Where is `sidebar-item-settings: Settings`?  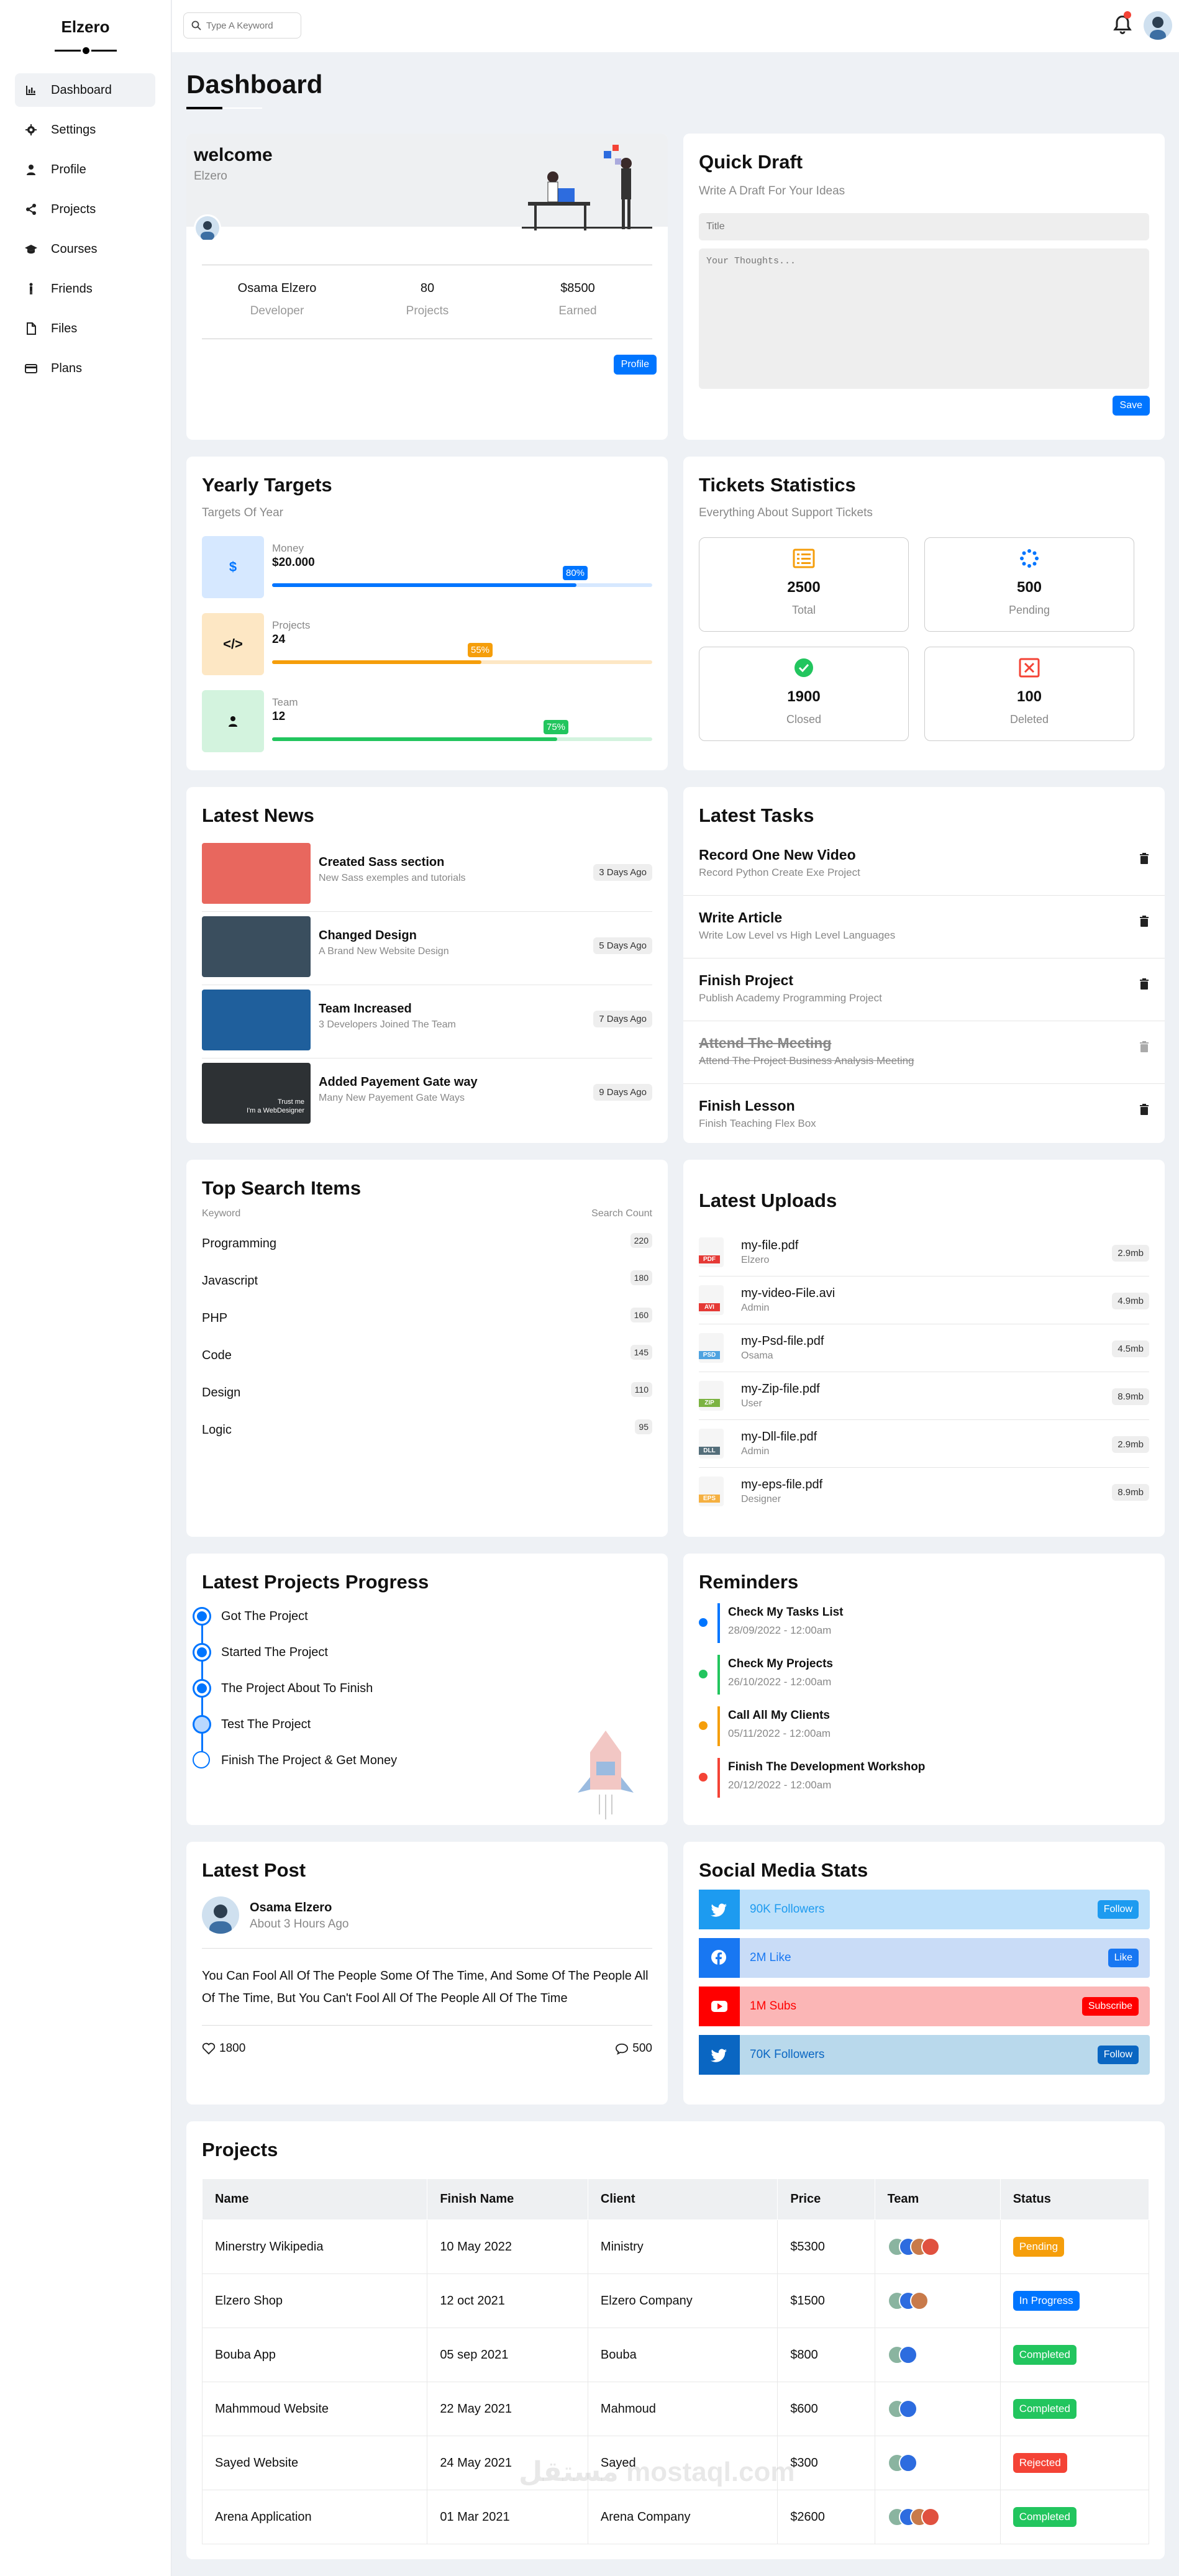
sidebar-item-settings: Settings is located at coordinates (85, 130).